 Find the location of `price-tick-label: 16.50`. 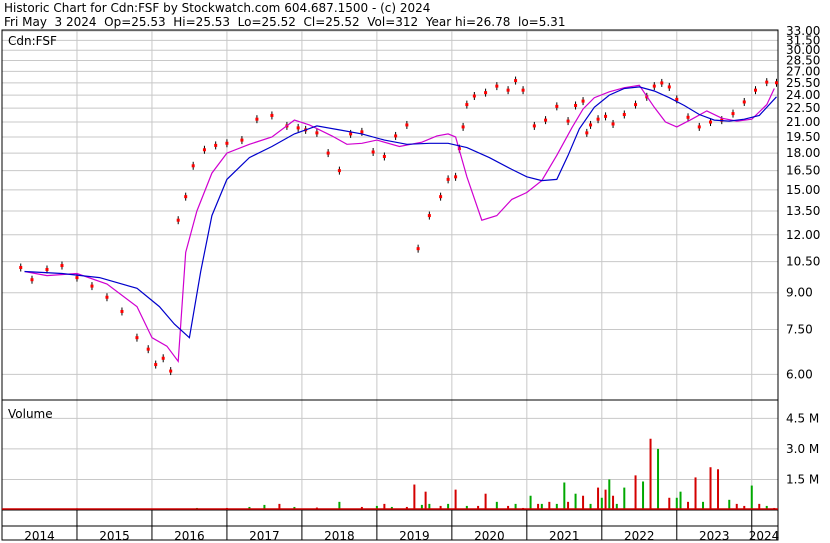

price-tick-label: 16.50 is located at coordinates (803, 171).